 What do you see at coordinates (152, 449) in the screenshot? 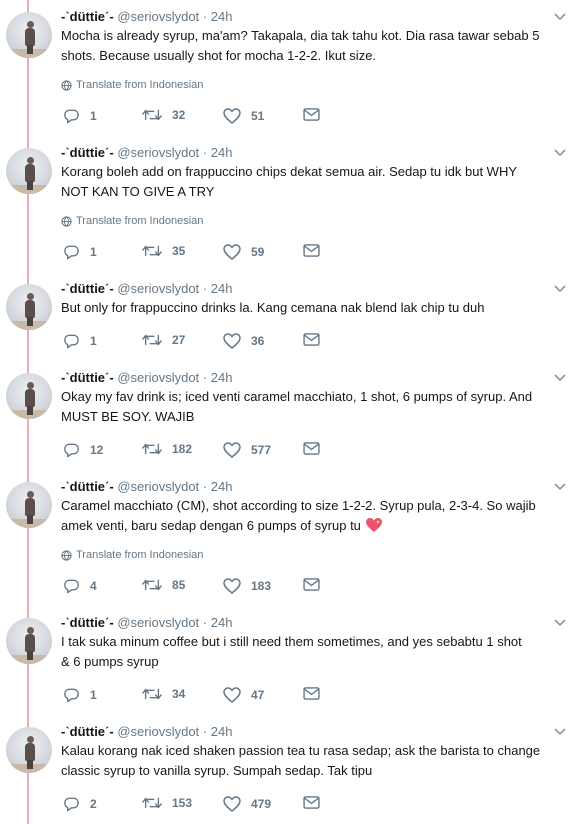
I see `retweet-icon` at bounding box center [152, 449].